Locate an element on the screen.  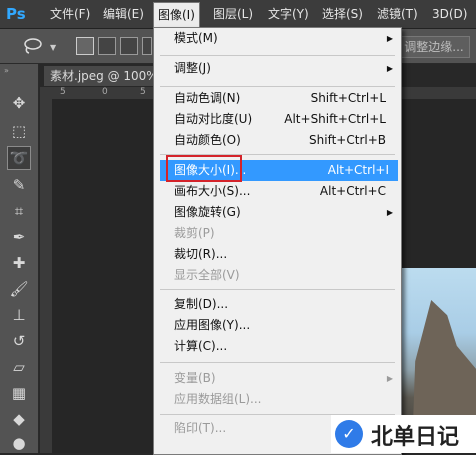
menu-item-canvas-size: 画布大小(S)... Alt+Ctrl+C is located at coordinates (277, 191).